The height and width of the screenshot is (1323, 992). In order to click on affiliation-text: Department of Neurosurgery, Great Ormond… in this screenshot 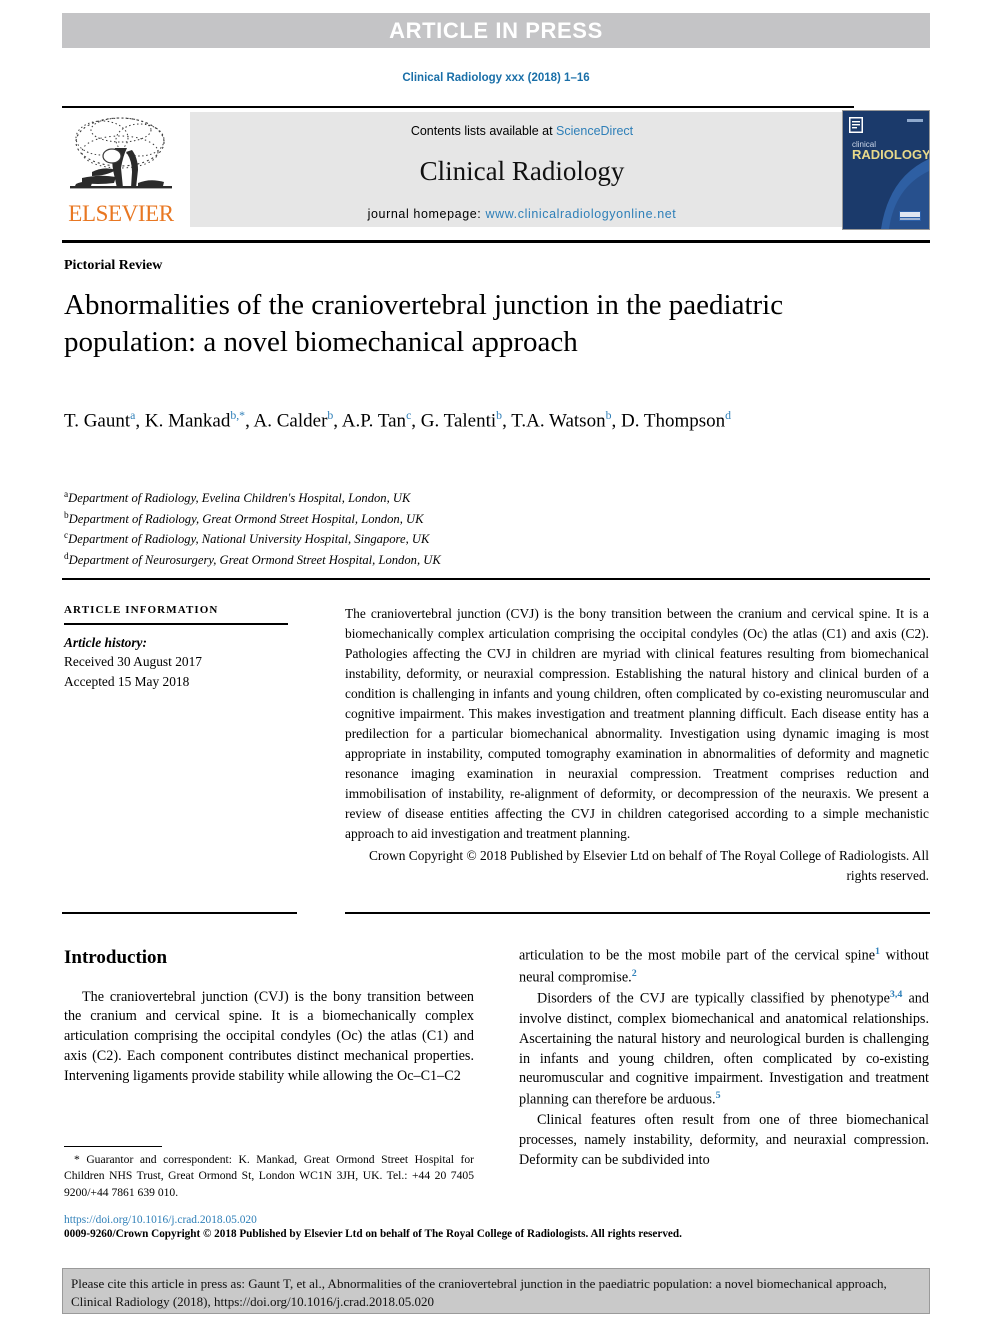, I will do `click(254, 559)`.